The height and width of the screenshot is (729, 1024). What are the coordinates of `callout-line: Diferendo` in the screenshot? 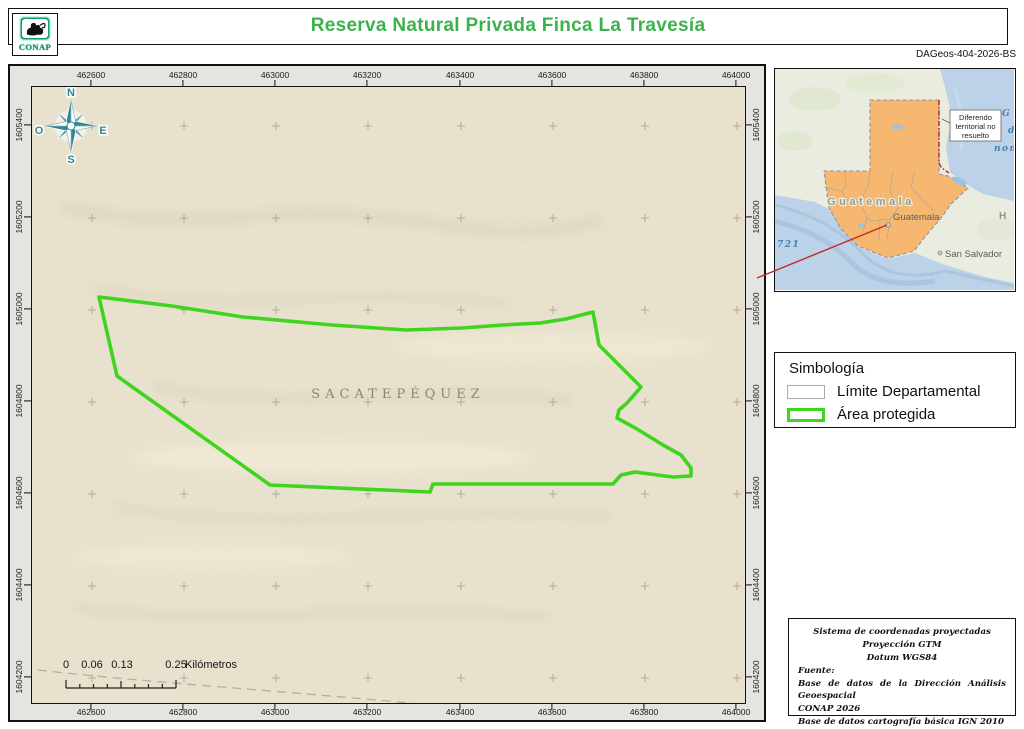 It's located at (975, 117).